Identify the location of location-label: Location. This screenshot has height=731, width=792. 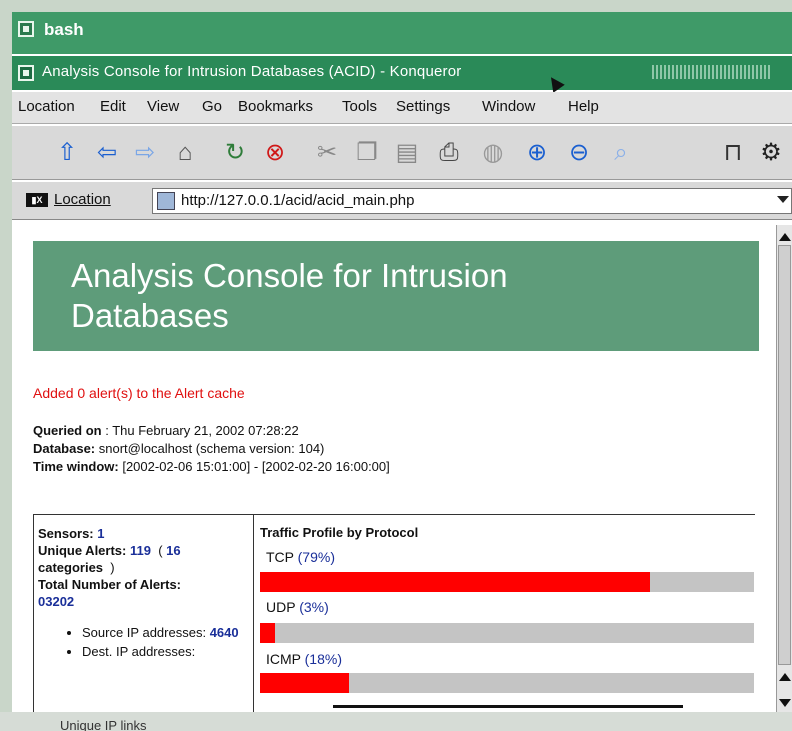
(82, 199).